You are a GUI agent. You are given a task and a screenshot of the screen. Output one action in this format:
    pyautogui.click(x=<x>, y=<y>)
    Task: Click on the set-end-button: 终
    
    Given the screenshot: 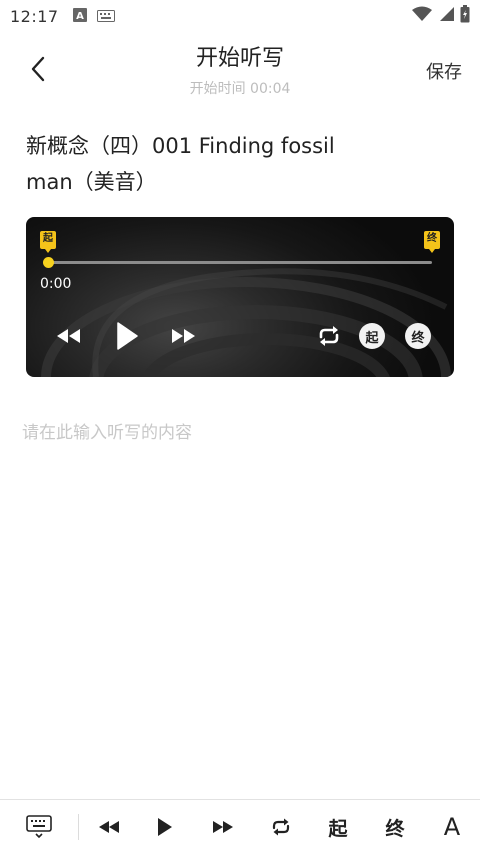 What is the action you would take?
    pyautogui.click(x=418, y=336)
    